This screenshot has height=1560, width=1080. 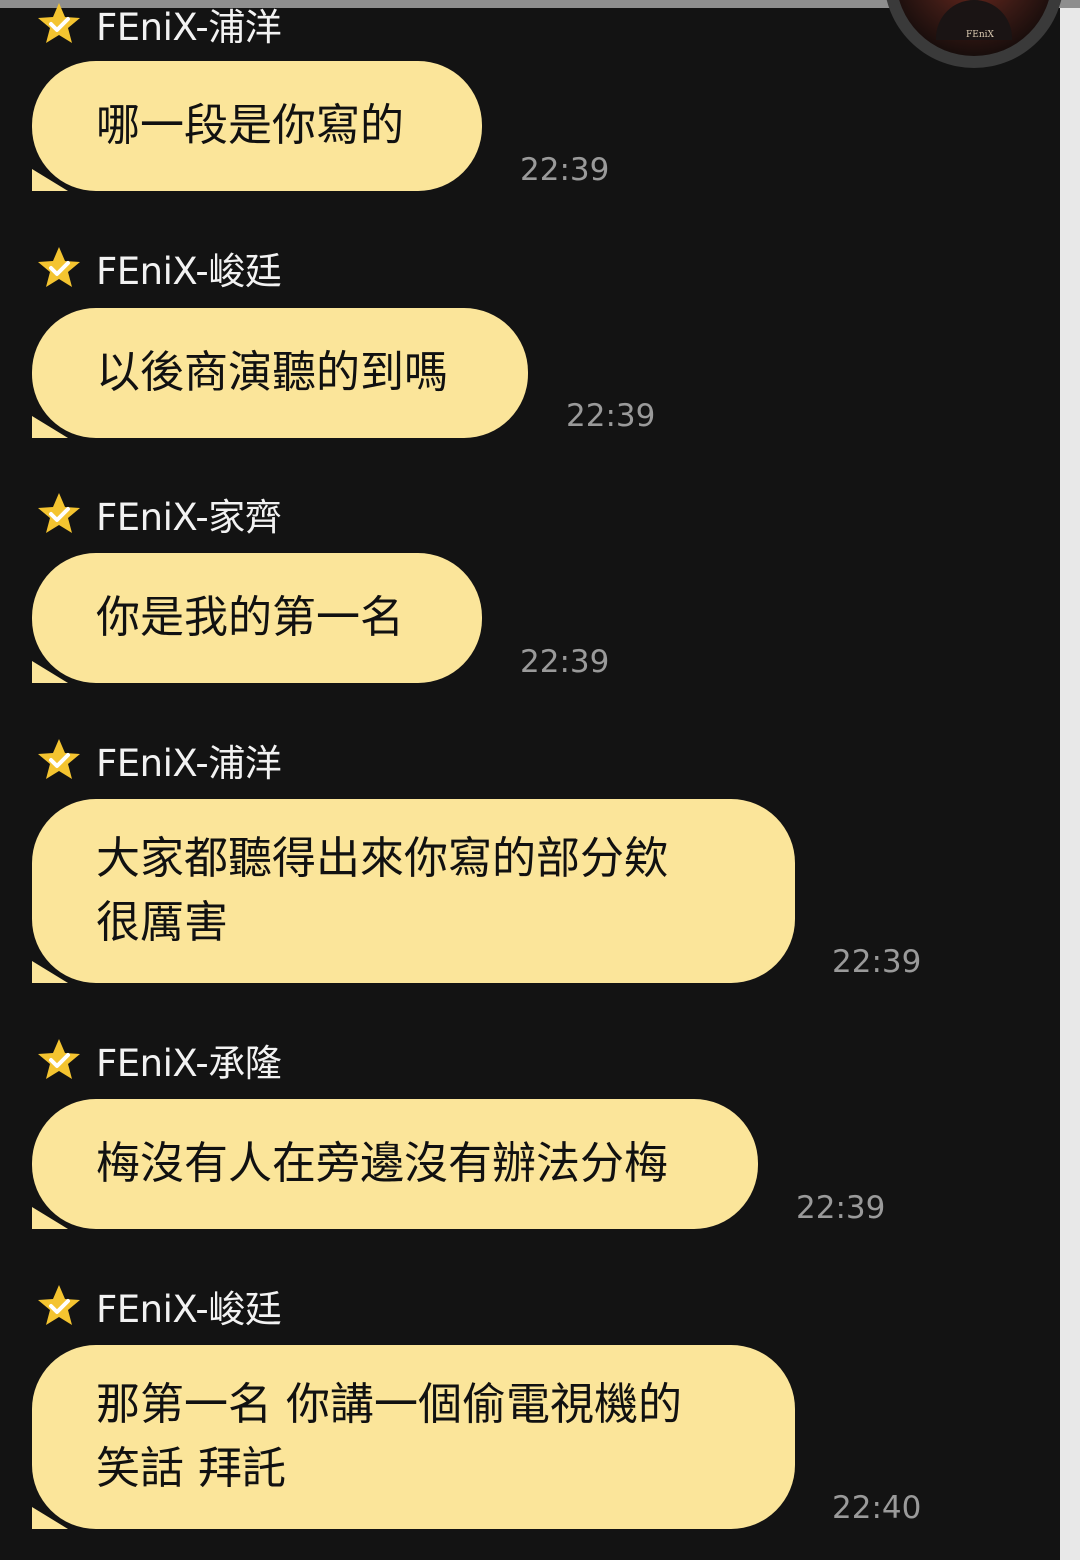 What do you see at coordinates (1070, 784) in the screenshot?
I see `scrollbar` at bounding box center [1070, 784].